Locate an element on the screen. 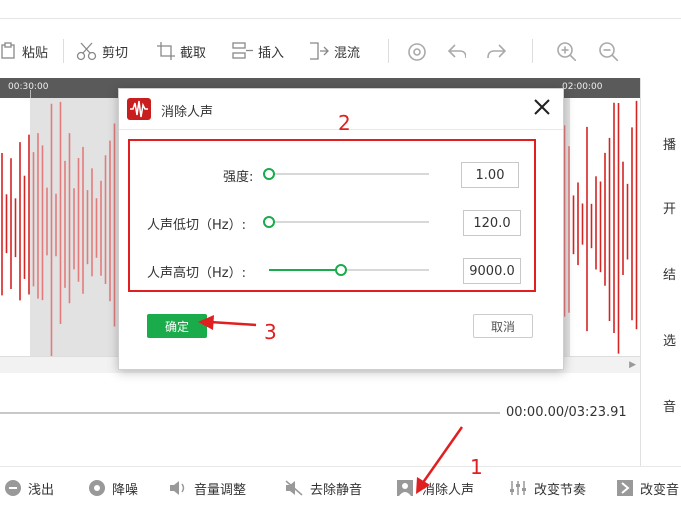  volume-adjust-label: 音量调整 is located at coordinates (220, 490).